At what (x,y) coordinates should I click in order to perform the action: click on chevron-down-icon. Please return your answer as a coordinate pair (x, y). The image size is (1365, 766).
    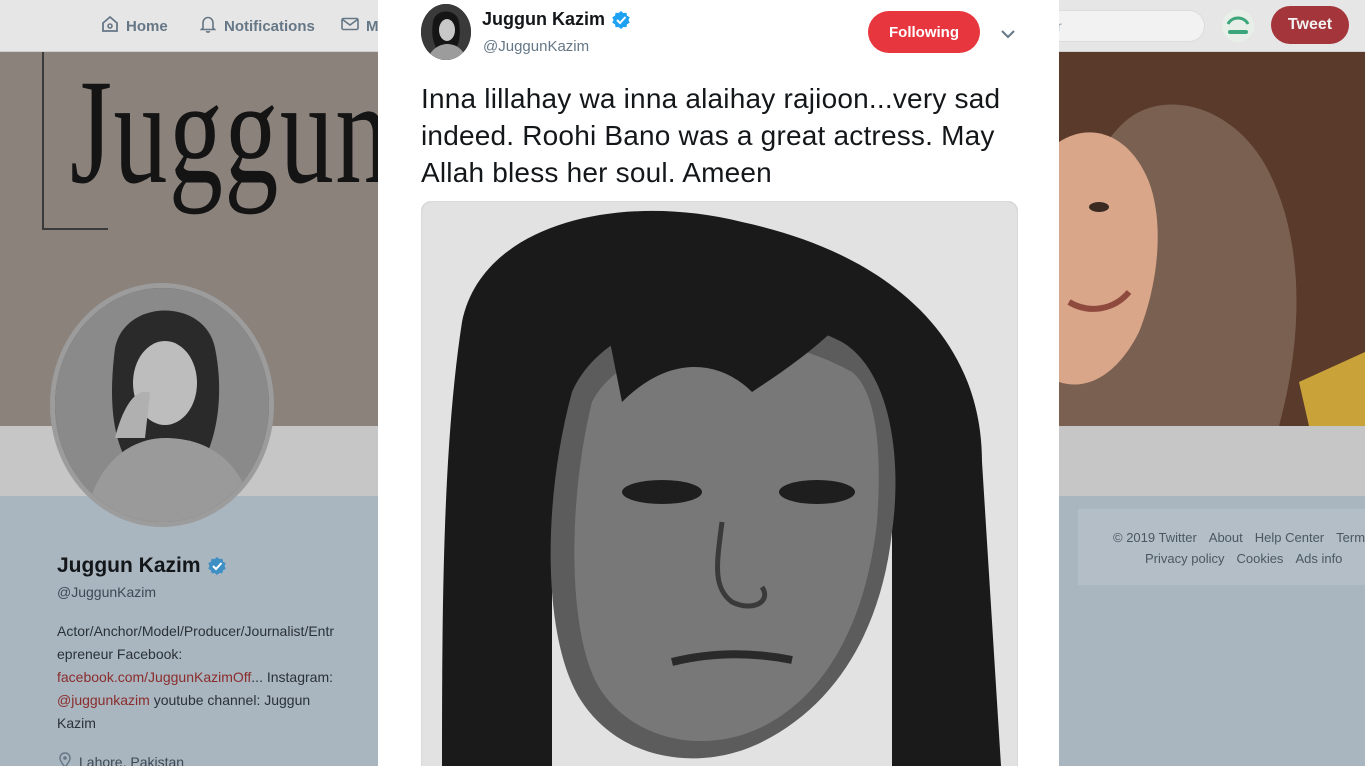
    Looking at the image, I should click on (1008, 34).